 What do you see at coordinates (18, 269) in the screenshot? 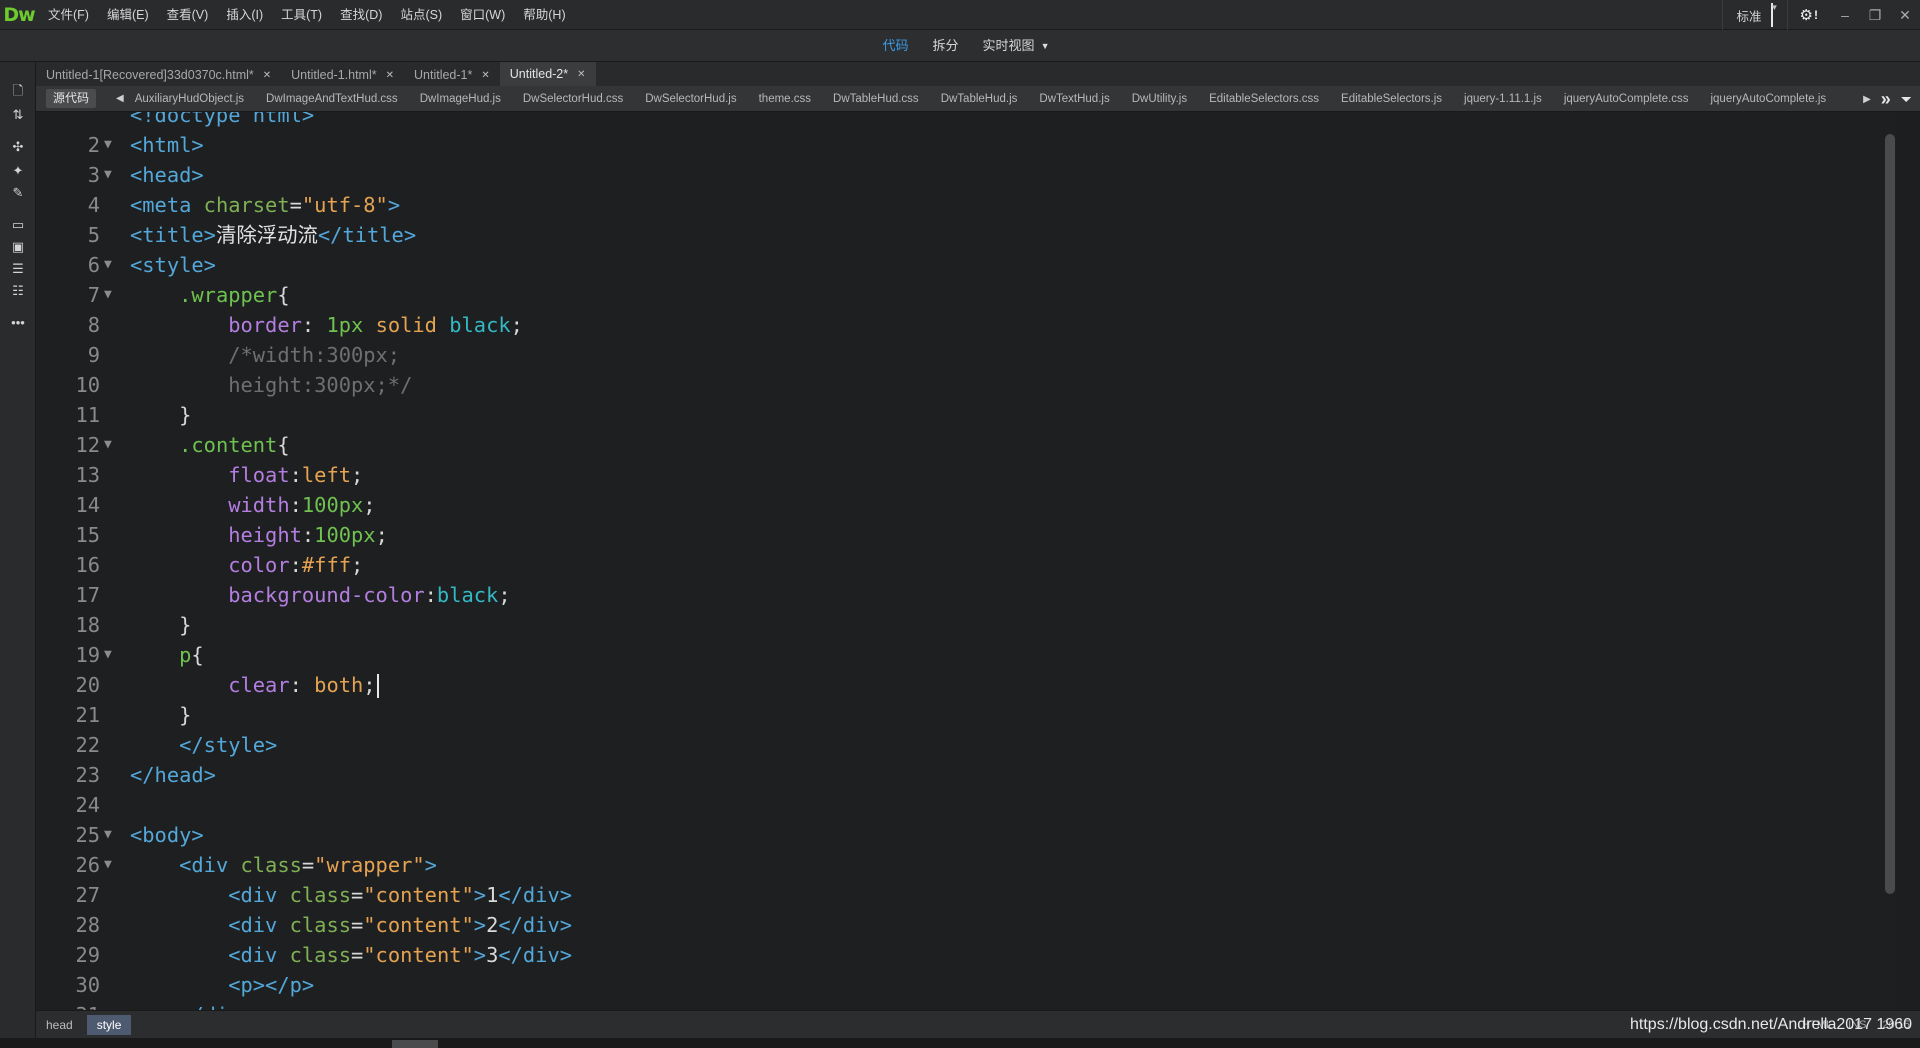
I see `indent-icon: ☰` at bounding box center [18, 269].